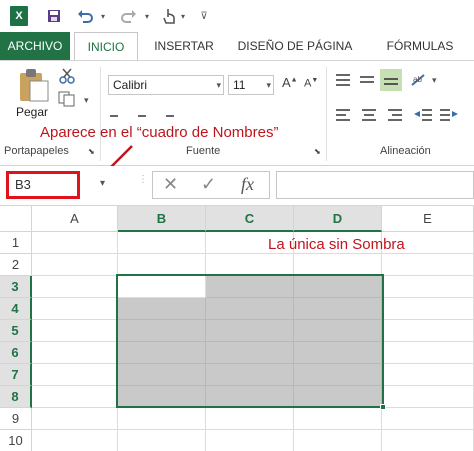  Describe the element at coordinates (428, 219) in the screenshot. I see `column-header-e: E` at that location.